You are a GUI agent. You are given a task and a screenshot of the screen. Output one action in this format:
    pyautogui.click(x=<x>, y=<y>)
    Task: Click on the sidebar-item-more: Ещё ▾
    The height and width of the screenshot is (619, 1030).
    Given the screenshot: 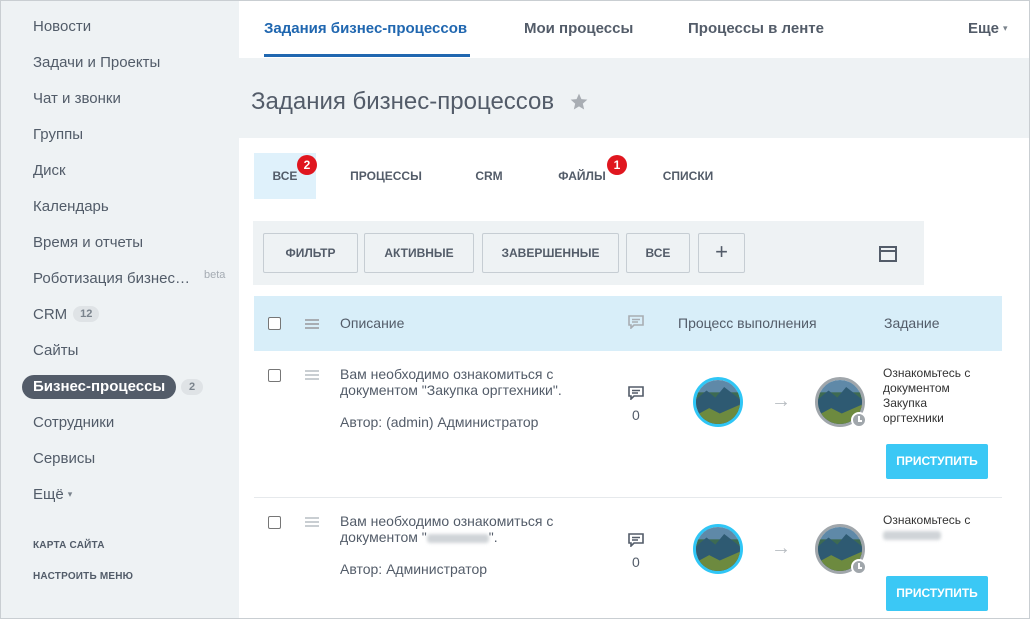 What is the action you would take?
    pyautogui.click(x=52, y=494)
    